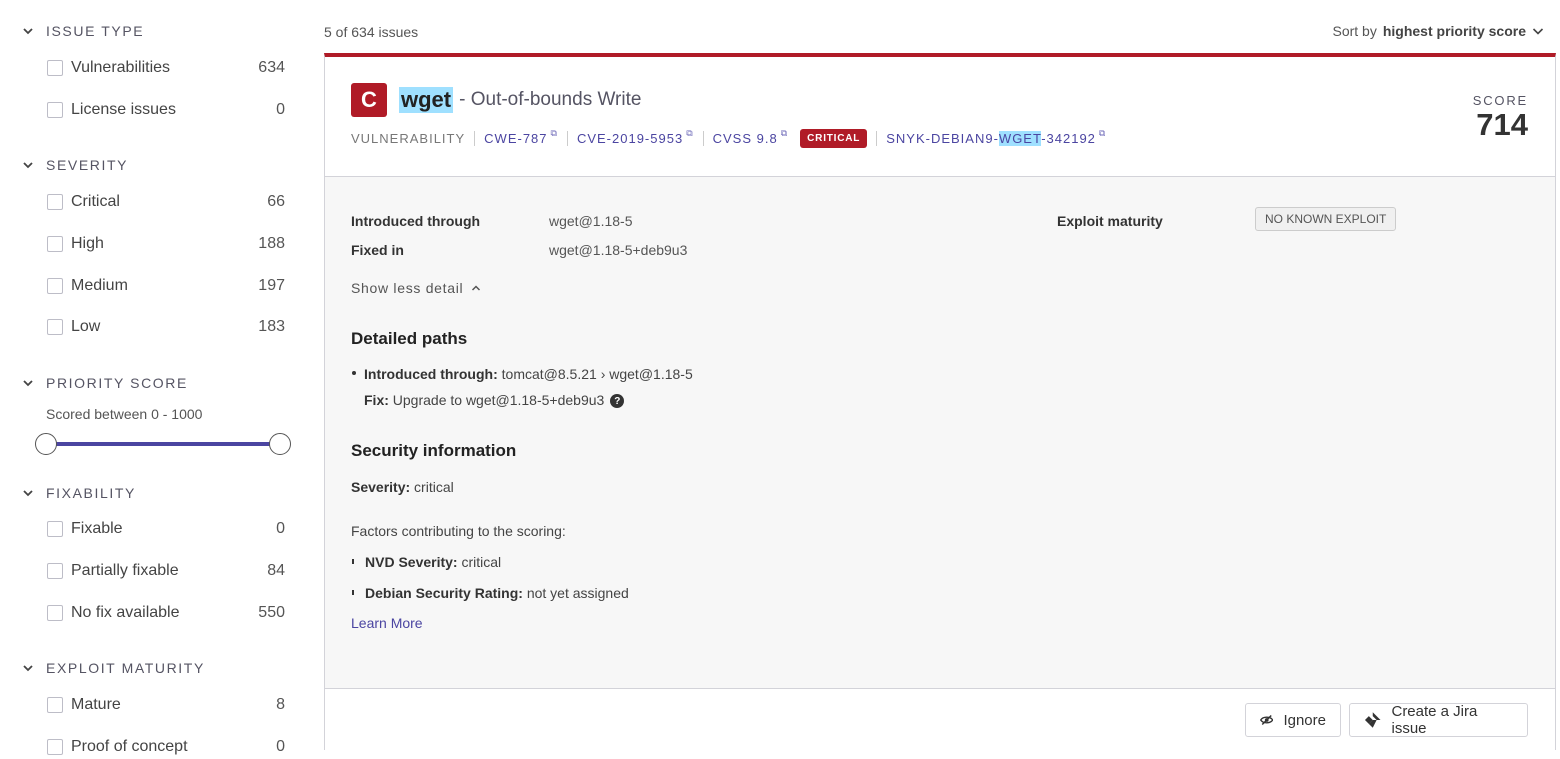  What do you see at coordinates (617, 401) in the screenshot?
I see `help-icon: ?` at bounding box center [617, 401].